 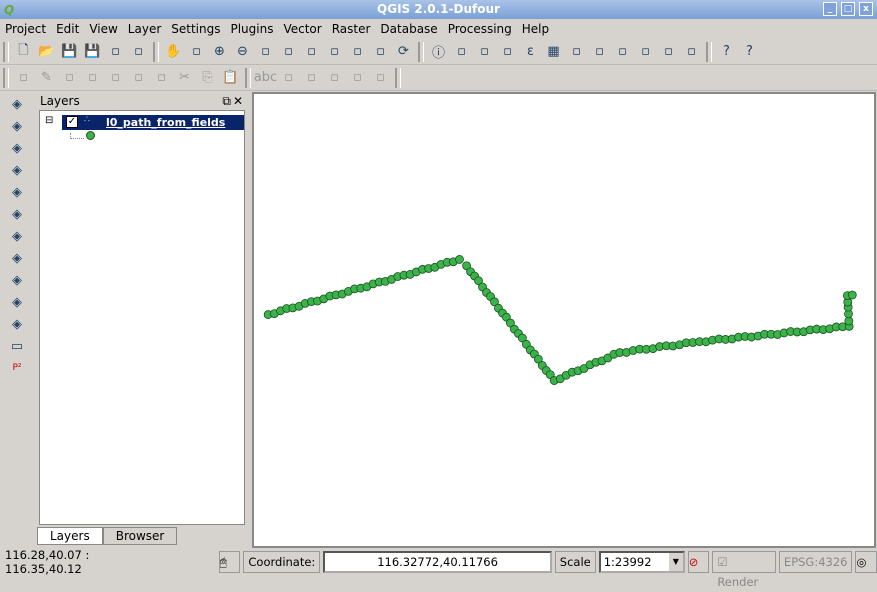 I want to click on add-wms-layer-icon: ◈, so click(x=17, y=236).